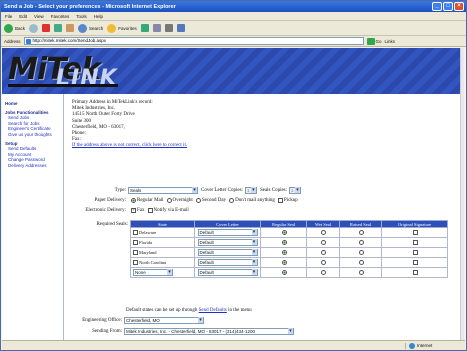 The height and width of the screenshot is (351, 467). Describe the element at coordinates (180, 28) in the screenshot. I see `edit-icon` at that location.